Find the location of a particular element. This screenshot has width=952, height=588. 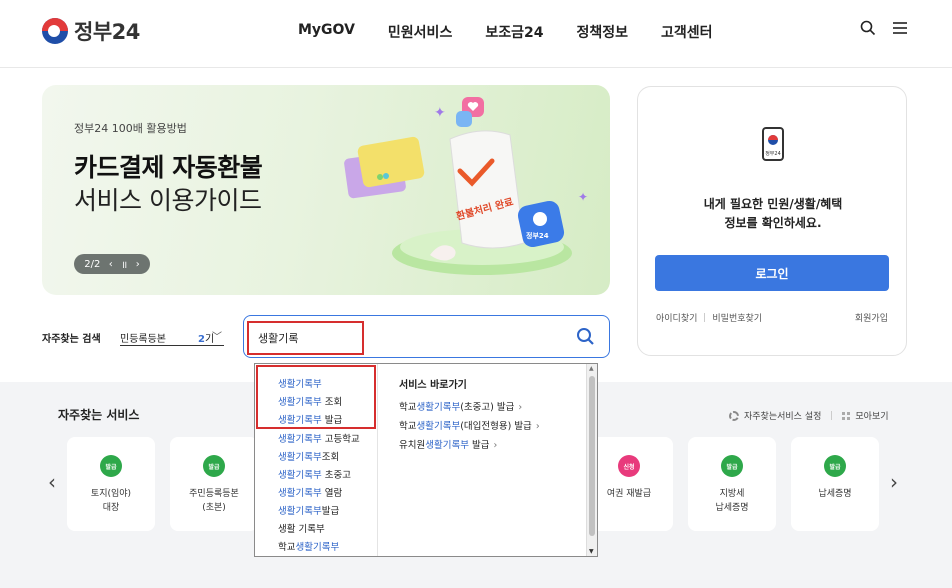

scroll-down-icon: ▼ is located at coordinates (591, 551).